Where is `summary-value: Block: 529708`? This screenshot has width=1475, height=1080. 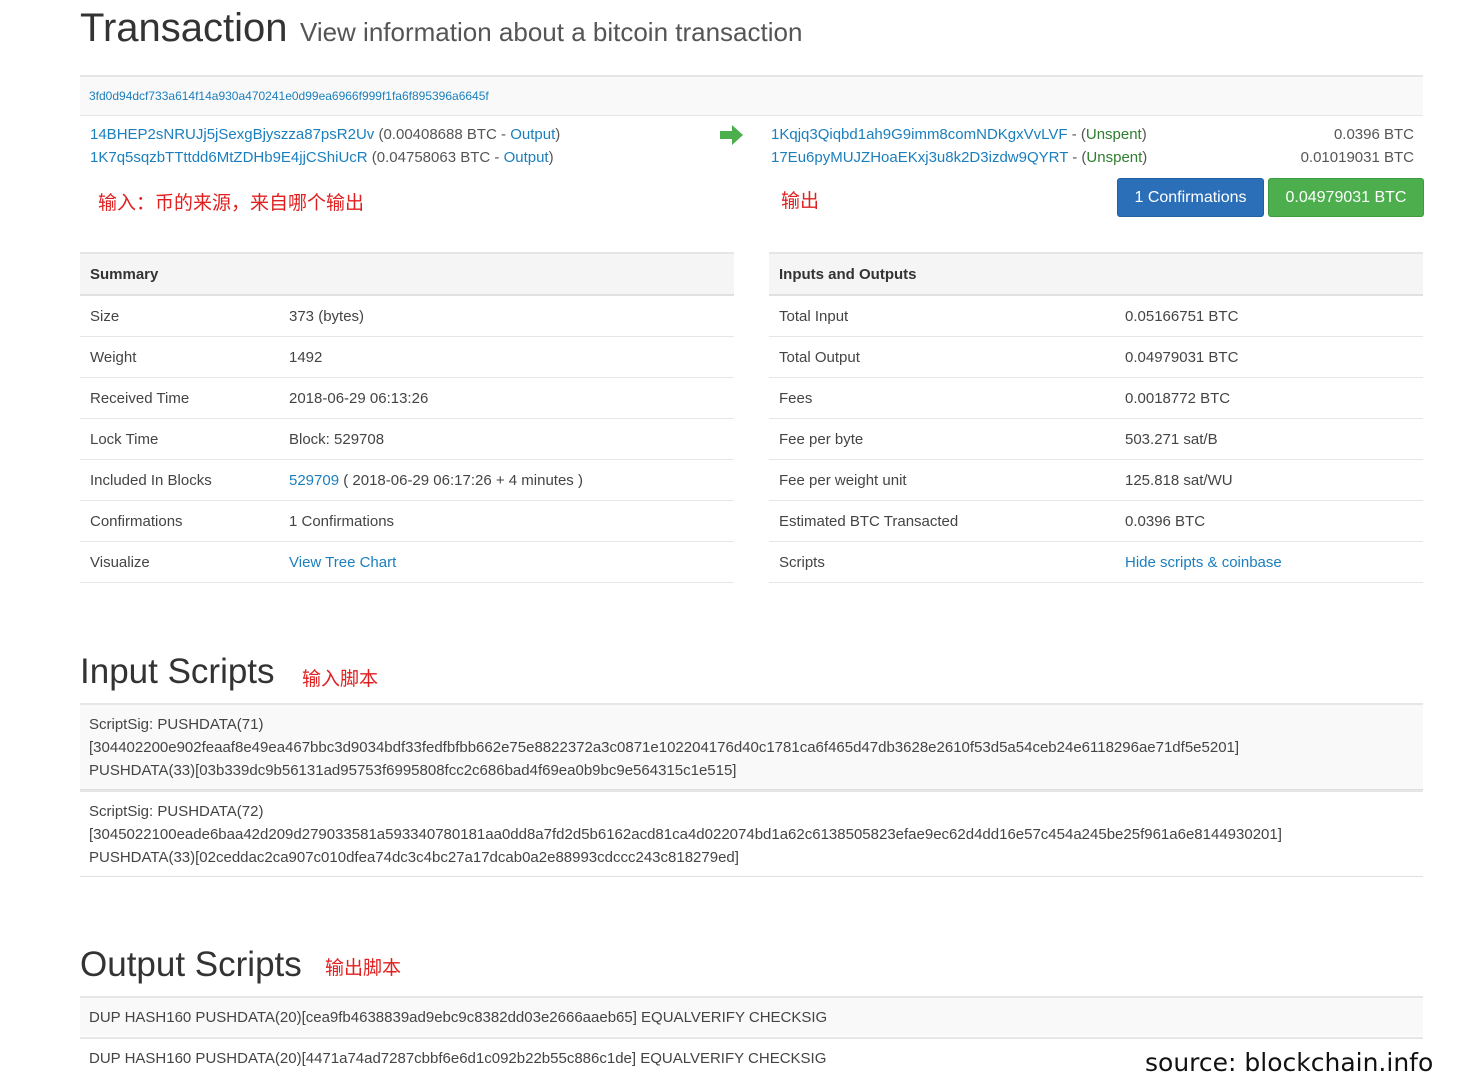
summary-value: Block: 529708 is located at coordinates (506, 439).